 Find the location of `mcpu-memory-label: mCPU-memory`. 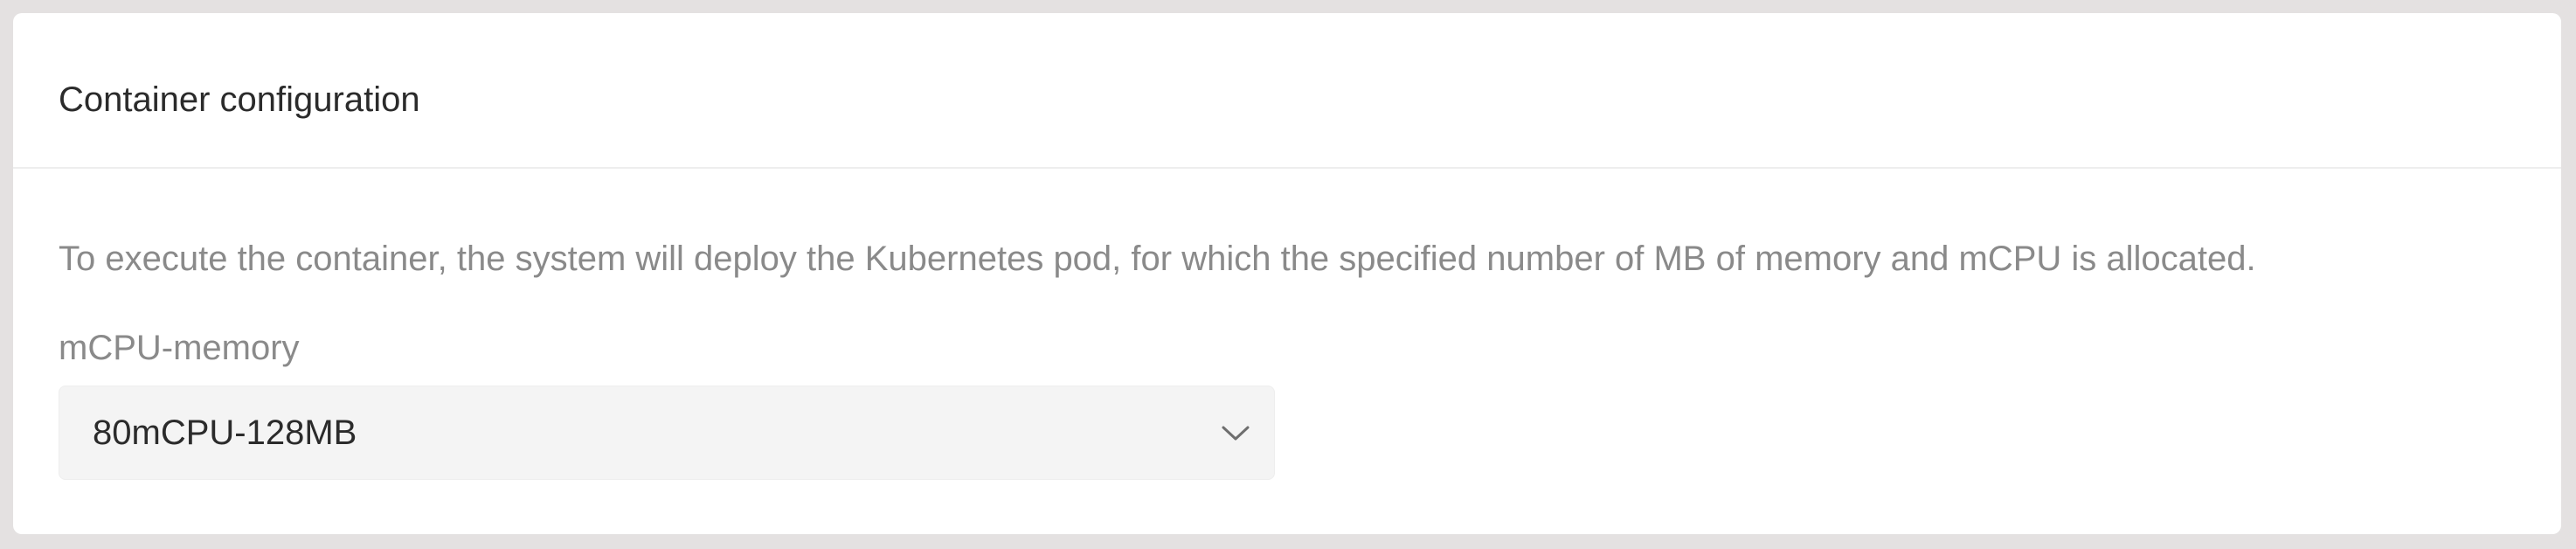

mcpu-memory-label: mCPU-memory is located at coordinates (179, 348).